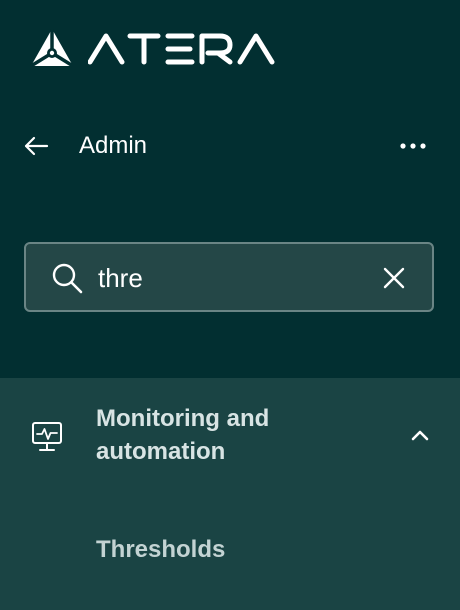 This screenshot has width=460, height=610. Describe the element at coordinates (67, 278) in the screenshot. I see `search-icon` at that location.